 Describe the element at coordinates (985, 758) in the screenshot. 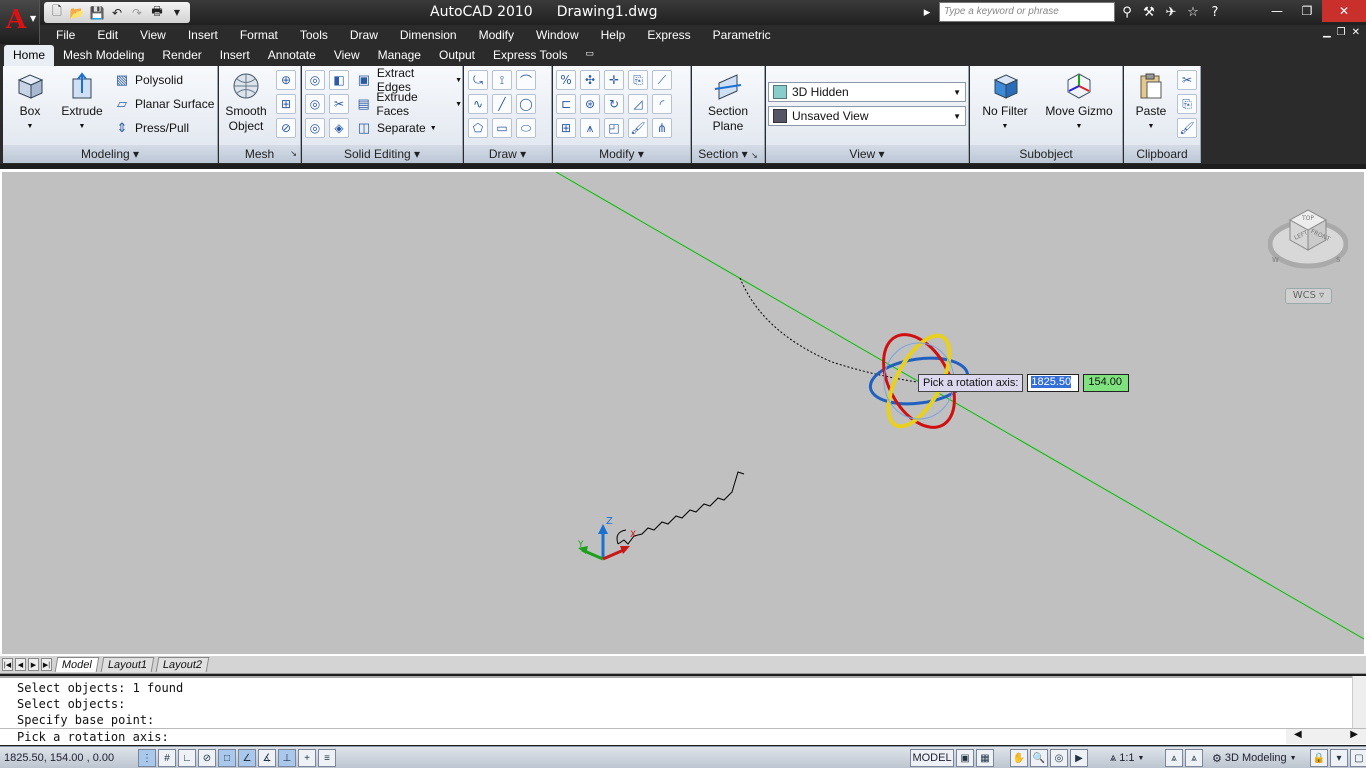

I see `quick-view-drawings-icon: ▦` at that location.